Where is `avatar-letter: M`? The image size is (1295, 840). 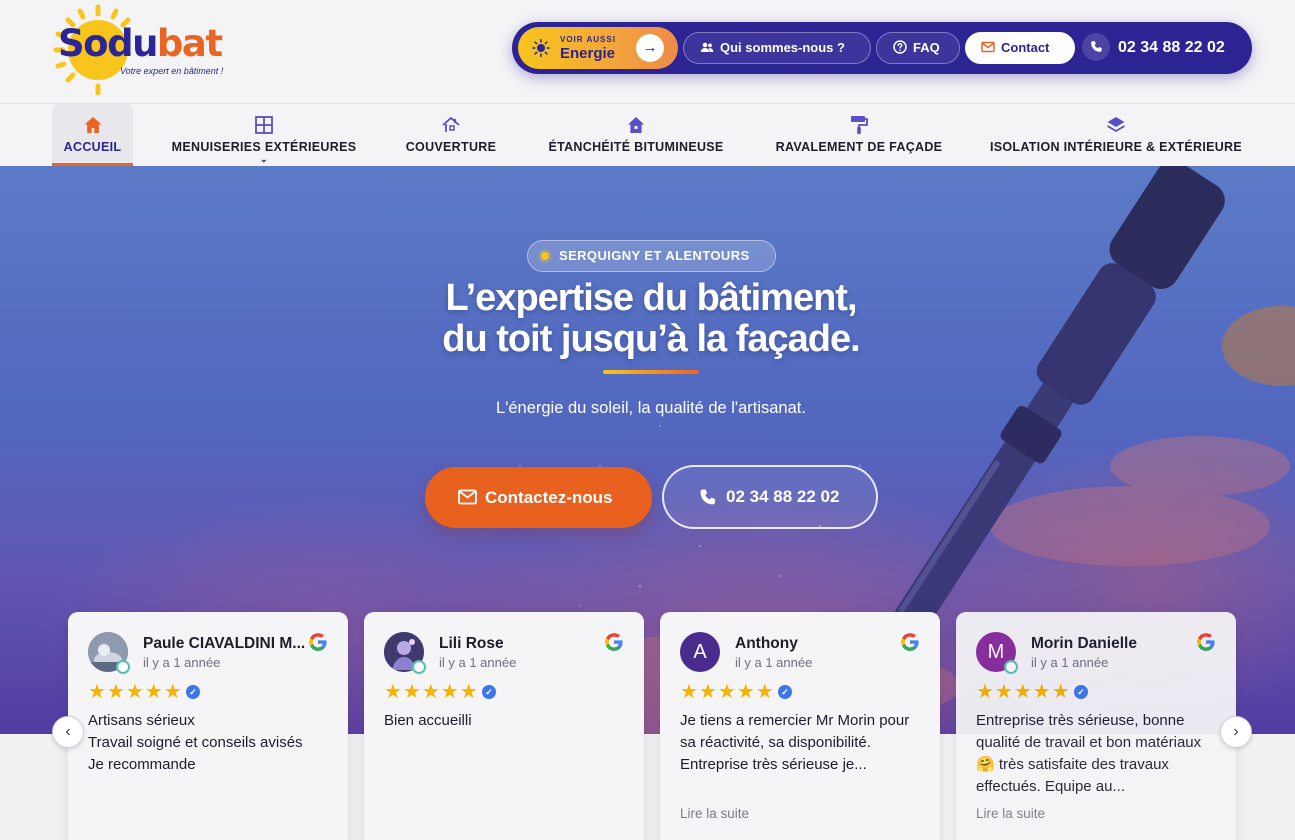 avatar-letter: M is located at coordinates (996, 652).